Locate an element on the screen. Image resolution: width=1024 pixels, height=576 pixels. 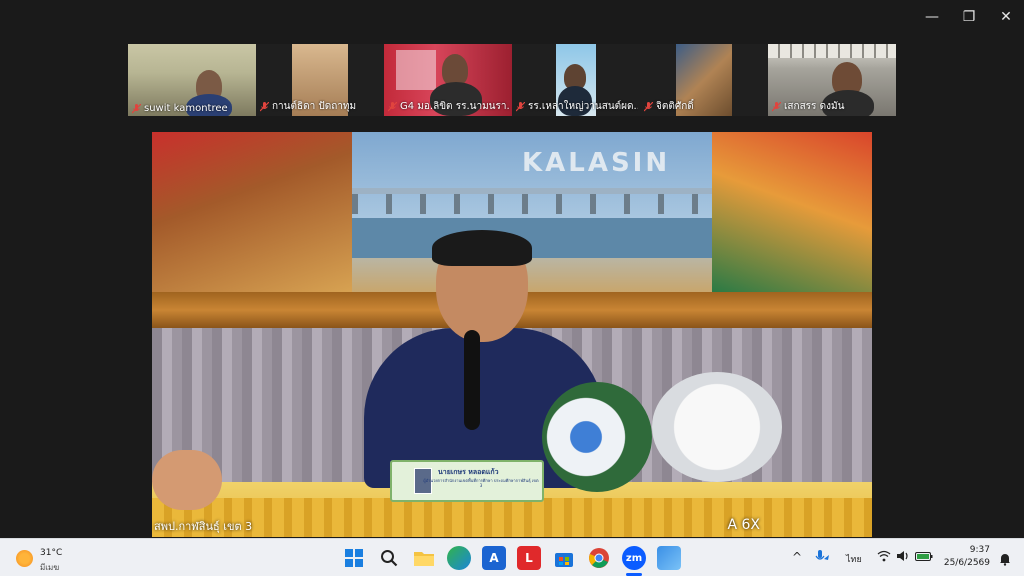
weather-condition: มีเมฆ is located at coordinates (50, 567).